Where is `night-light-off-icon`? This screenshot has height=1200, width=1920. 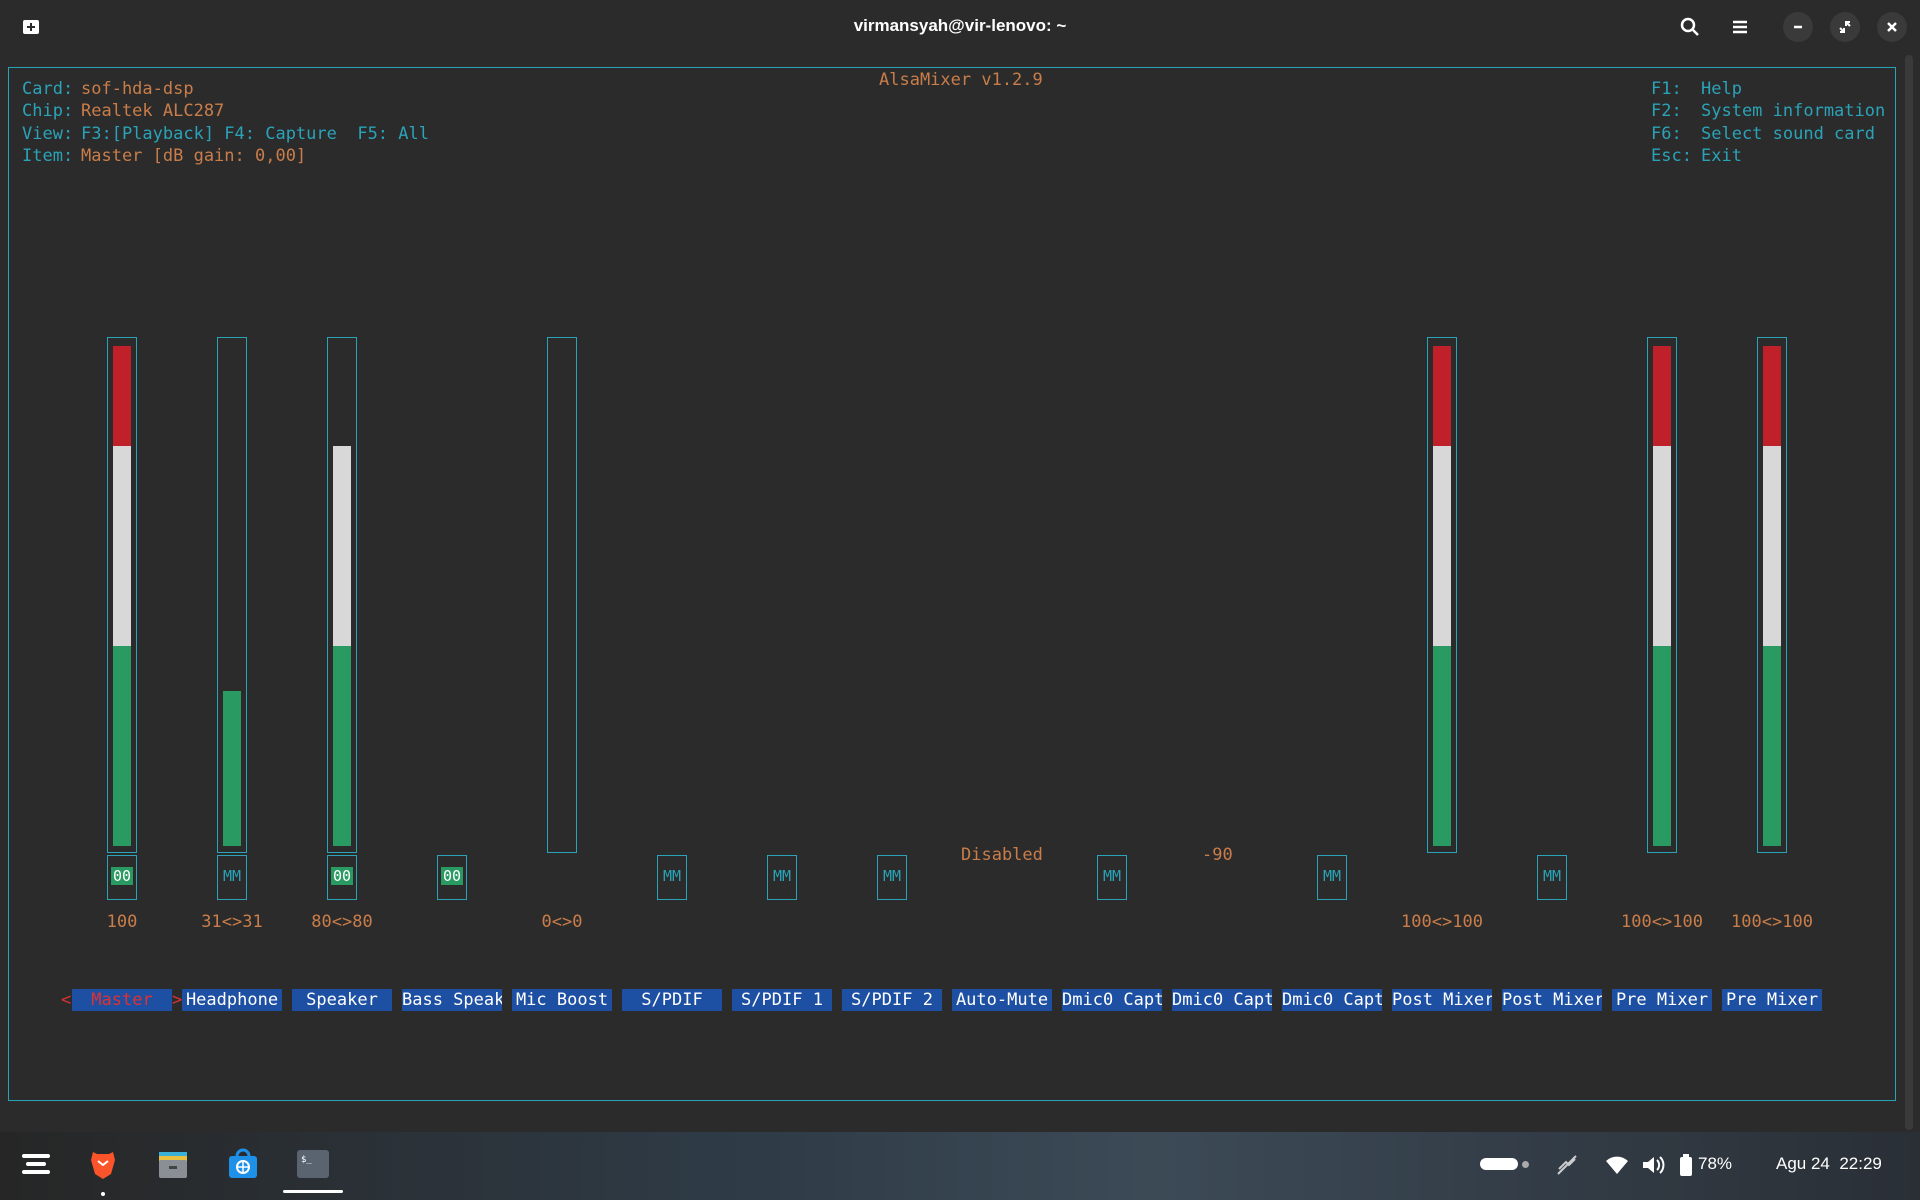 night-light-off-icon is located at coordinates (1567, 1167).